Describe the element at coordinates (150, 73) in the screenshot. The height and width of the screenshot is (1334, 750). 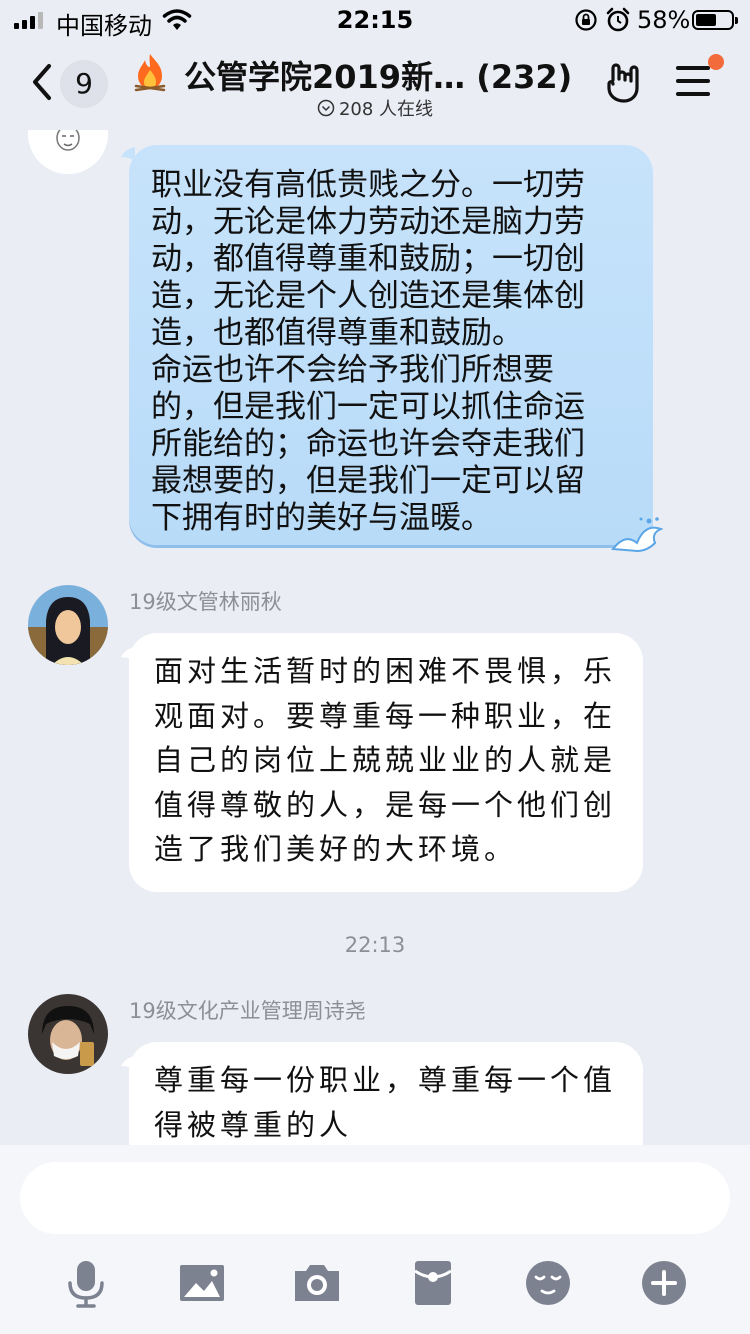
I see `fire-icon` at that location.